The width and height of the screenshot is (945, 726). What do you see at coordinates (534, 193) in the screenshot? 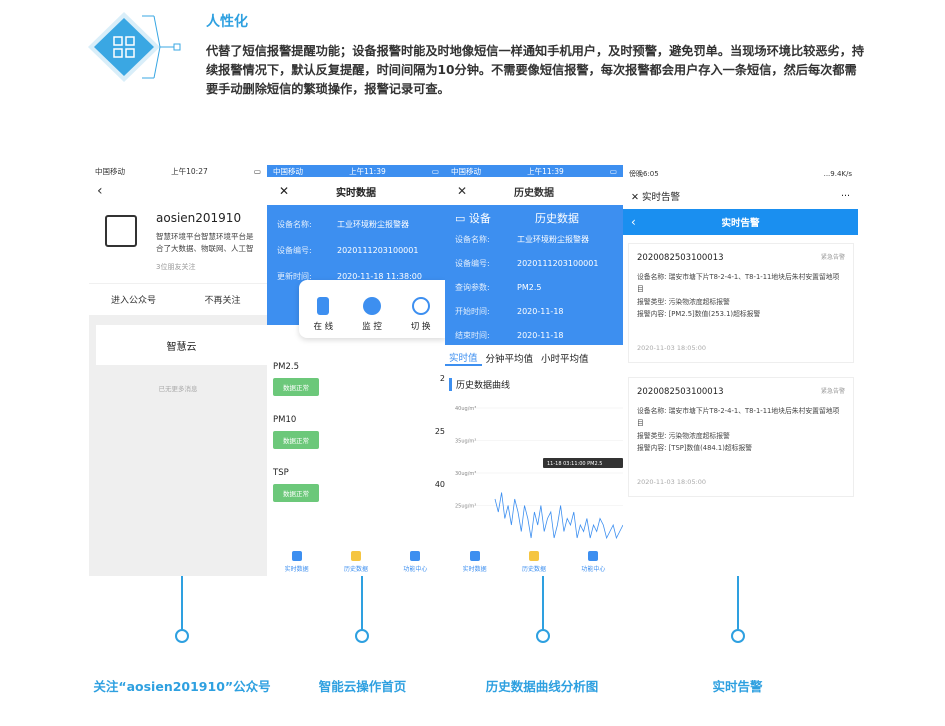
I see `page-title: 历史数据` at bounding box center [534, 193].